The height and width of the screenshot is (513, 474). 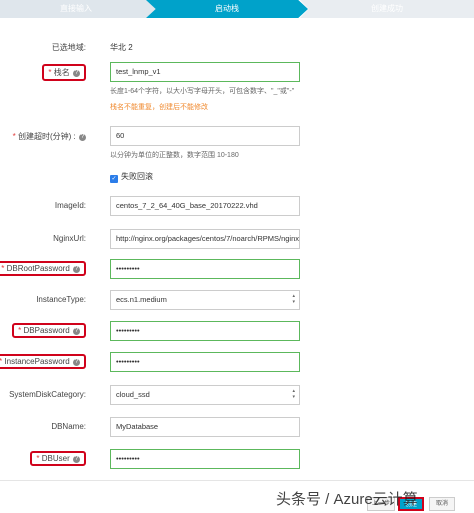 I want to click on stack-name-label-text: 栈名, so click(x=61, y=72).